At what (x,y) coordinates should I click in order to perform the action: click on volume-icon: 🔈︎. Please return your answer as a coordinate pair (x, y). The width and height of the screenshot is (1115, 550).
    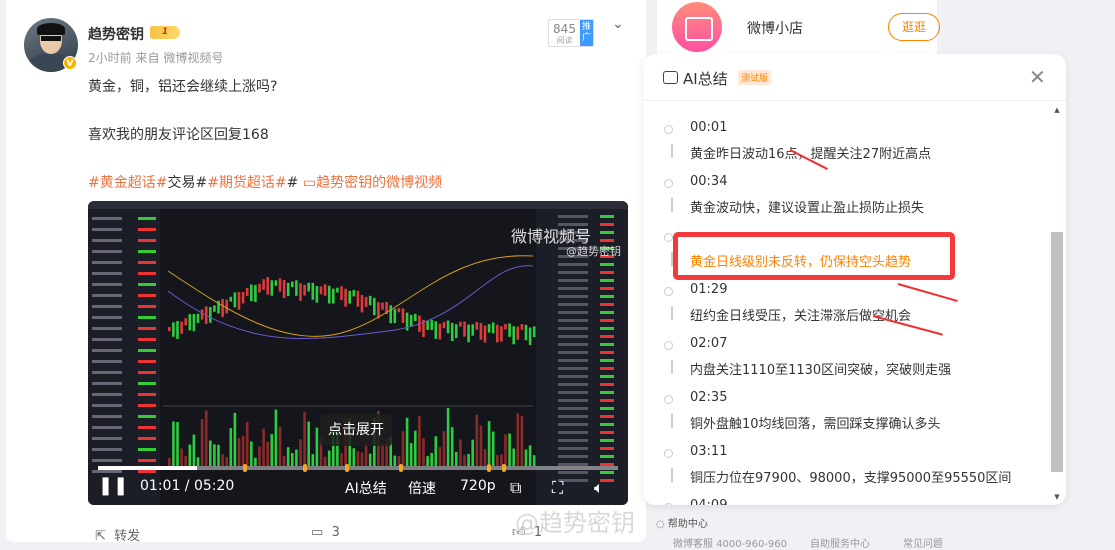
    Looking at the image, I should click on (599, 488).